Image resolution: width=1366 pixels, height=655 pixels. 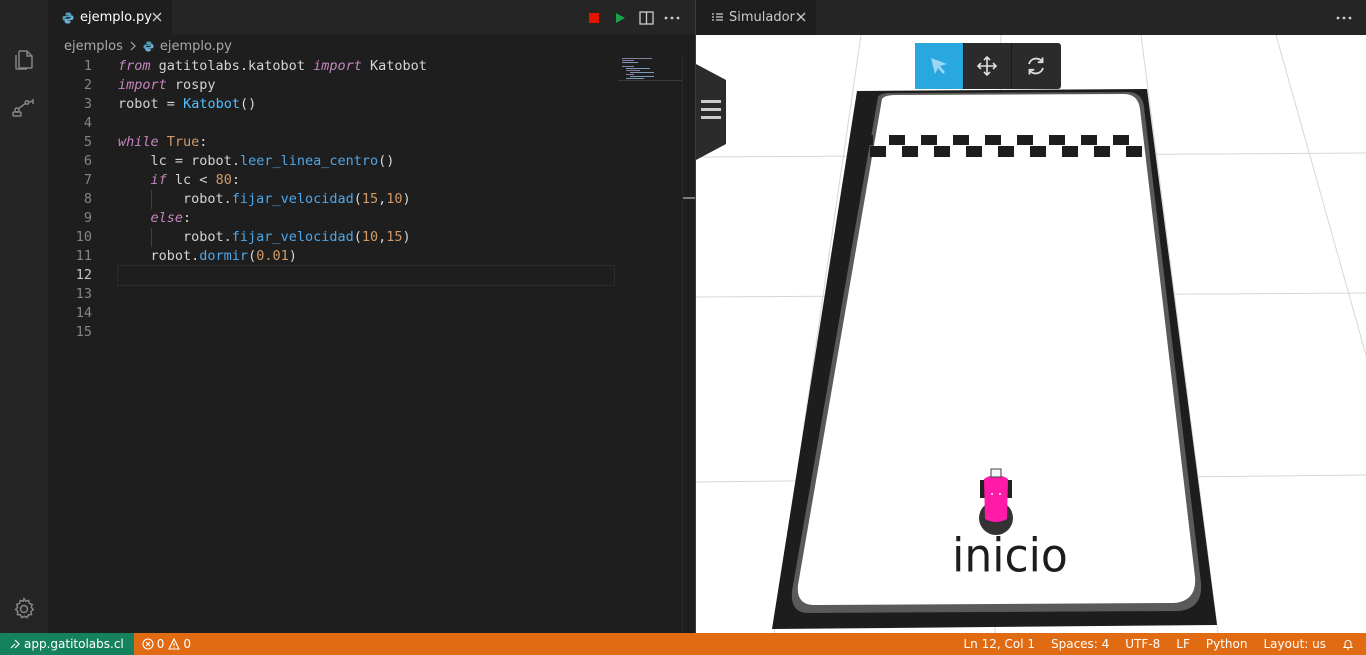 I want to click on stop-icon, so click(x=594, y=18).